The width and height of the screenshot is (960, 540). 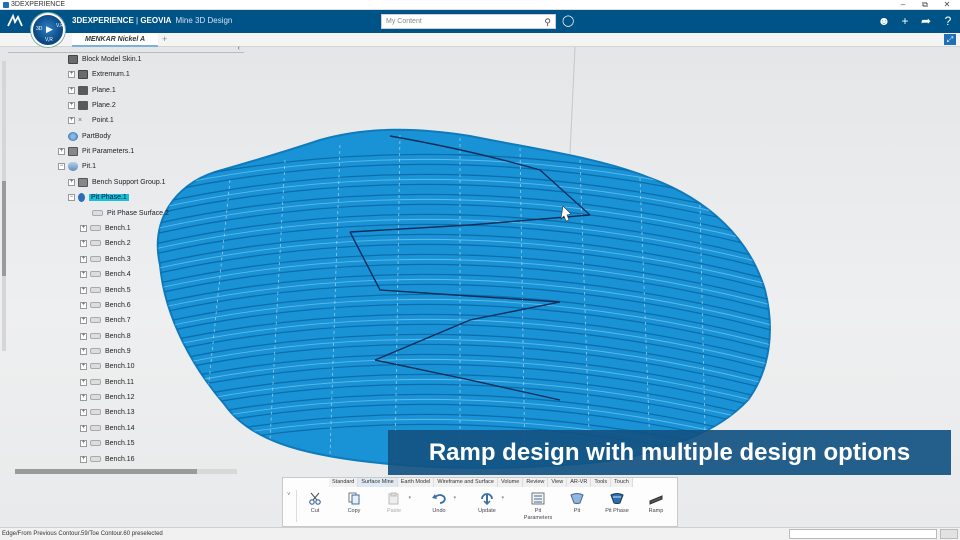 I want to click on tab-volume: Volume, so click(x=510, y=482).